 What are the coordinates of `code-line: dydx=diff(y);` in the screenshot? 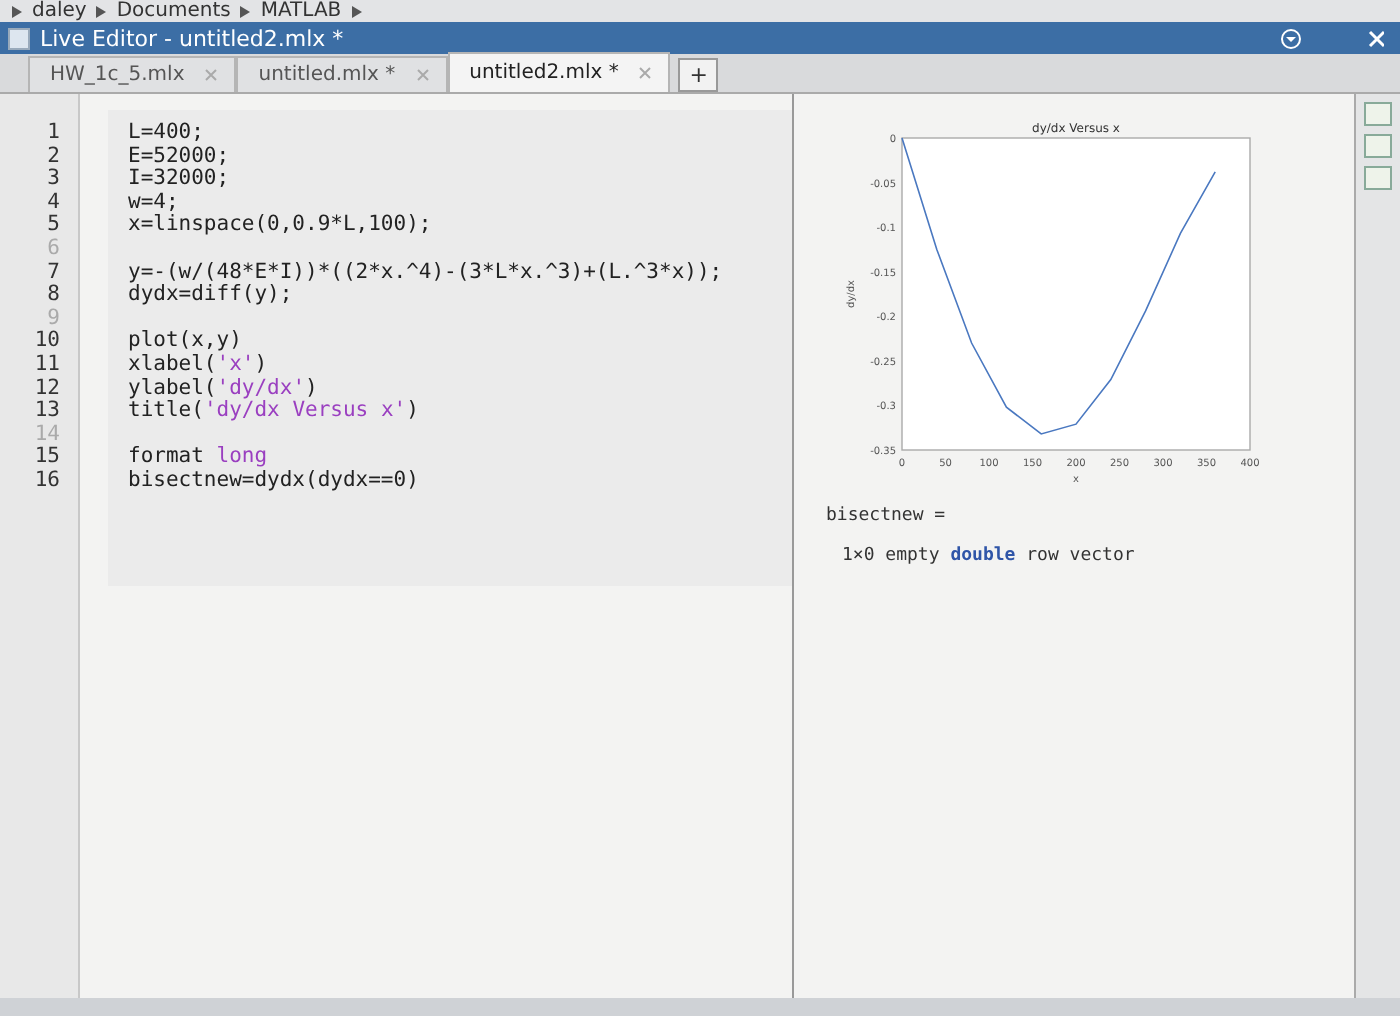 It's located at (210, 296).